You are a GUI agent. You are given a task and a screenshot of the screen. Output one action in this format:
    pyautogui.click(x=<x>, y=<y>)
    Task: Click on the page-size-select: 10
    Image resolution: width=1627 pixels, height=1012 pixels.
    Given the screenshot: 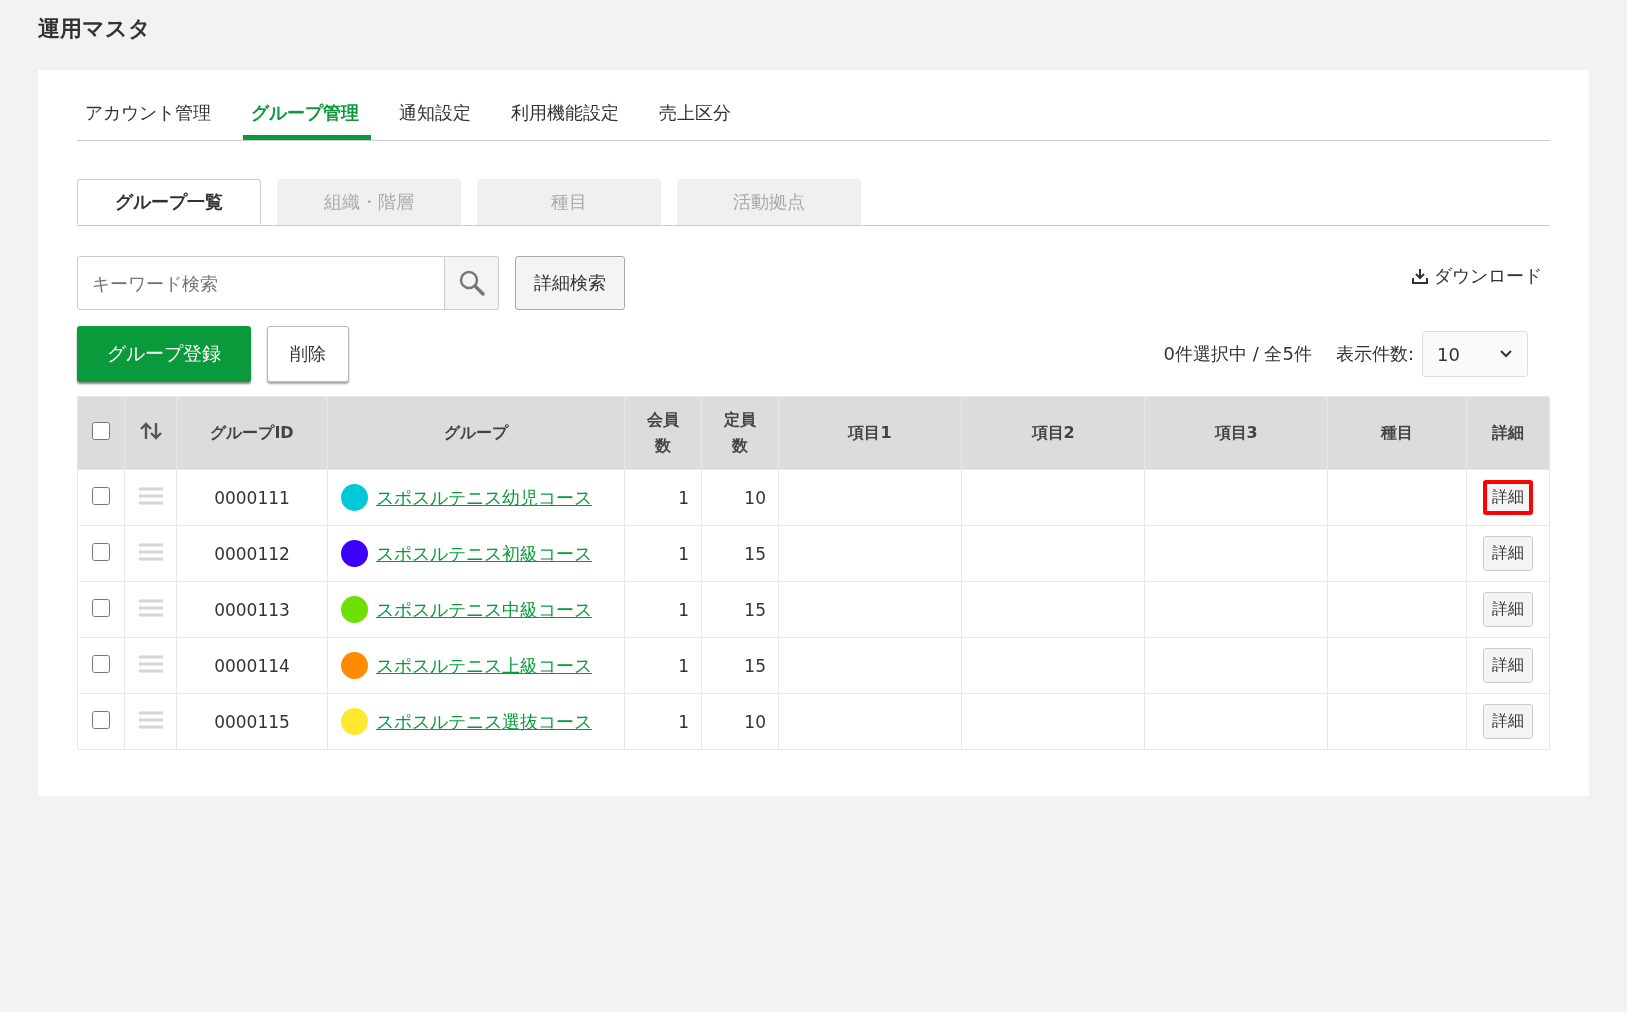 What is the action you would take?
    pyautogui.click(x=1475, y=354)
    